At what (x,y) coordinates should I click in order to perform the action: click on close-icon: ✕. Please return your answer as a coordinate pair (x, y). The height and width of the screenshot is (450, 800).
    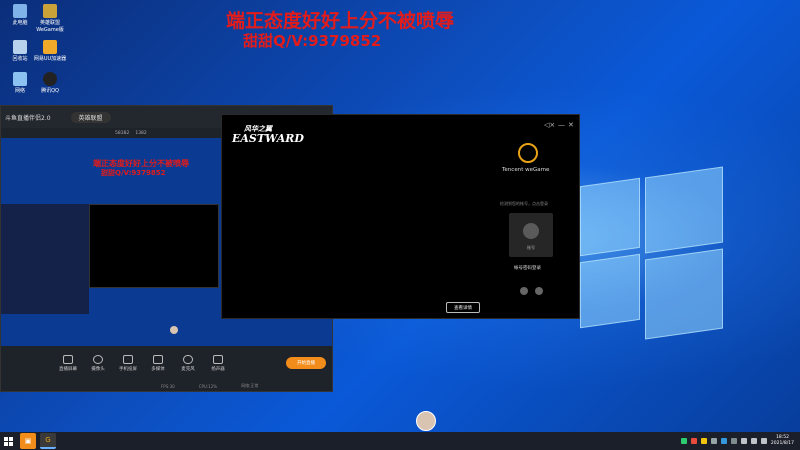
    Looking at the image, I should click on (571, 125).